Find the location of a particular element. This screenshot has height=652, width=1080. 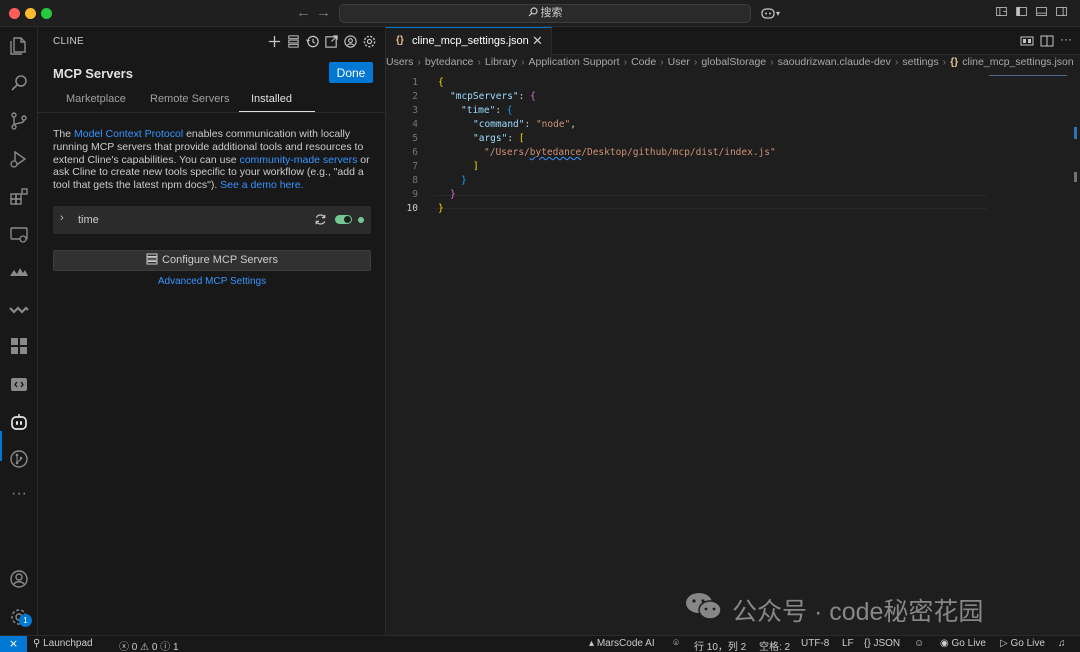

mcp-servers-icon is located at coordinates (293, 41).